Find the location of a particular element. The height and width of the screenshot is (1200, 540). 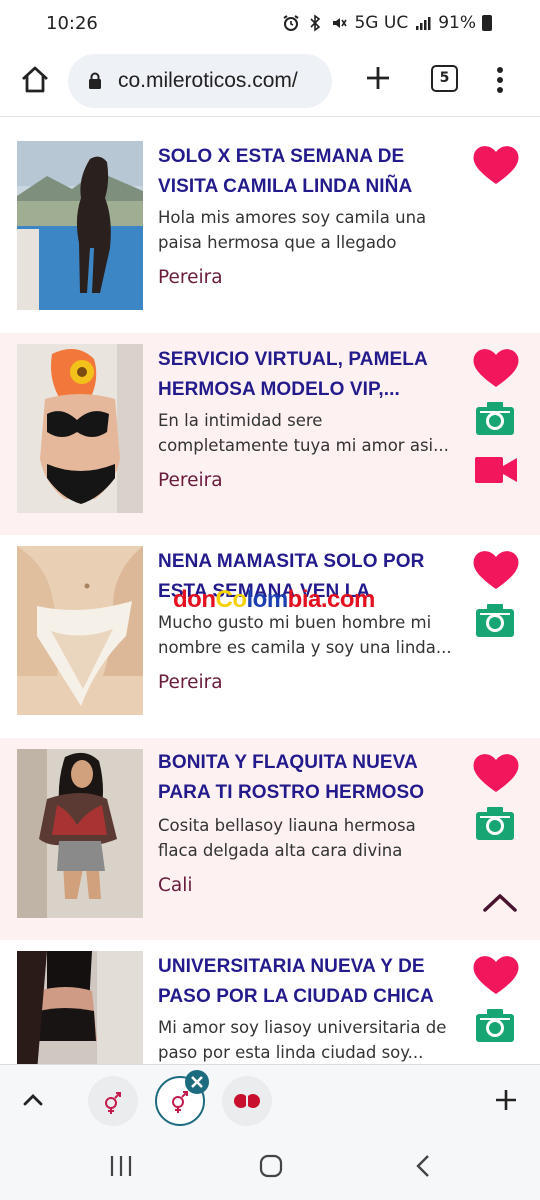

mute-icon is located at coordinates (340, 23).